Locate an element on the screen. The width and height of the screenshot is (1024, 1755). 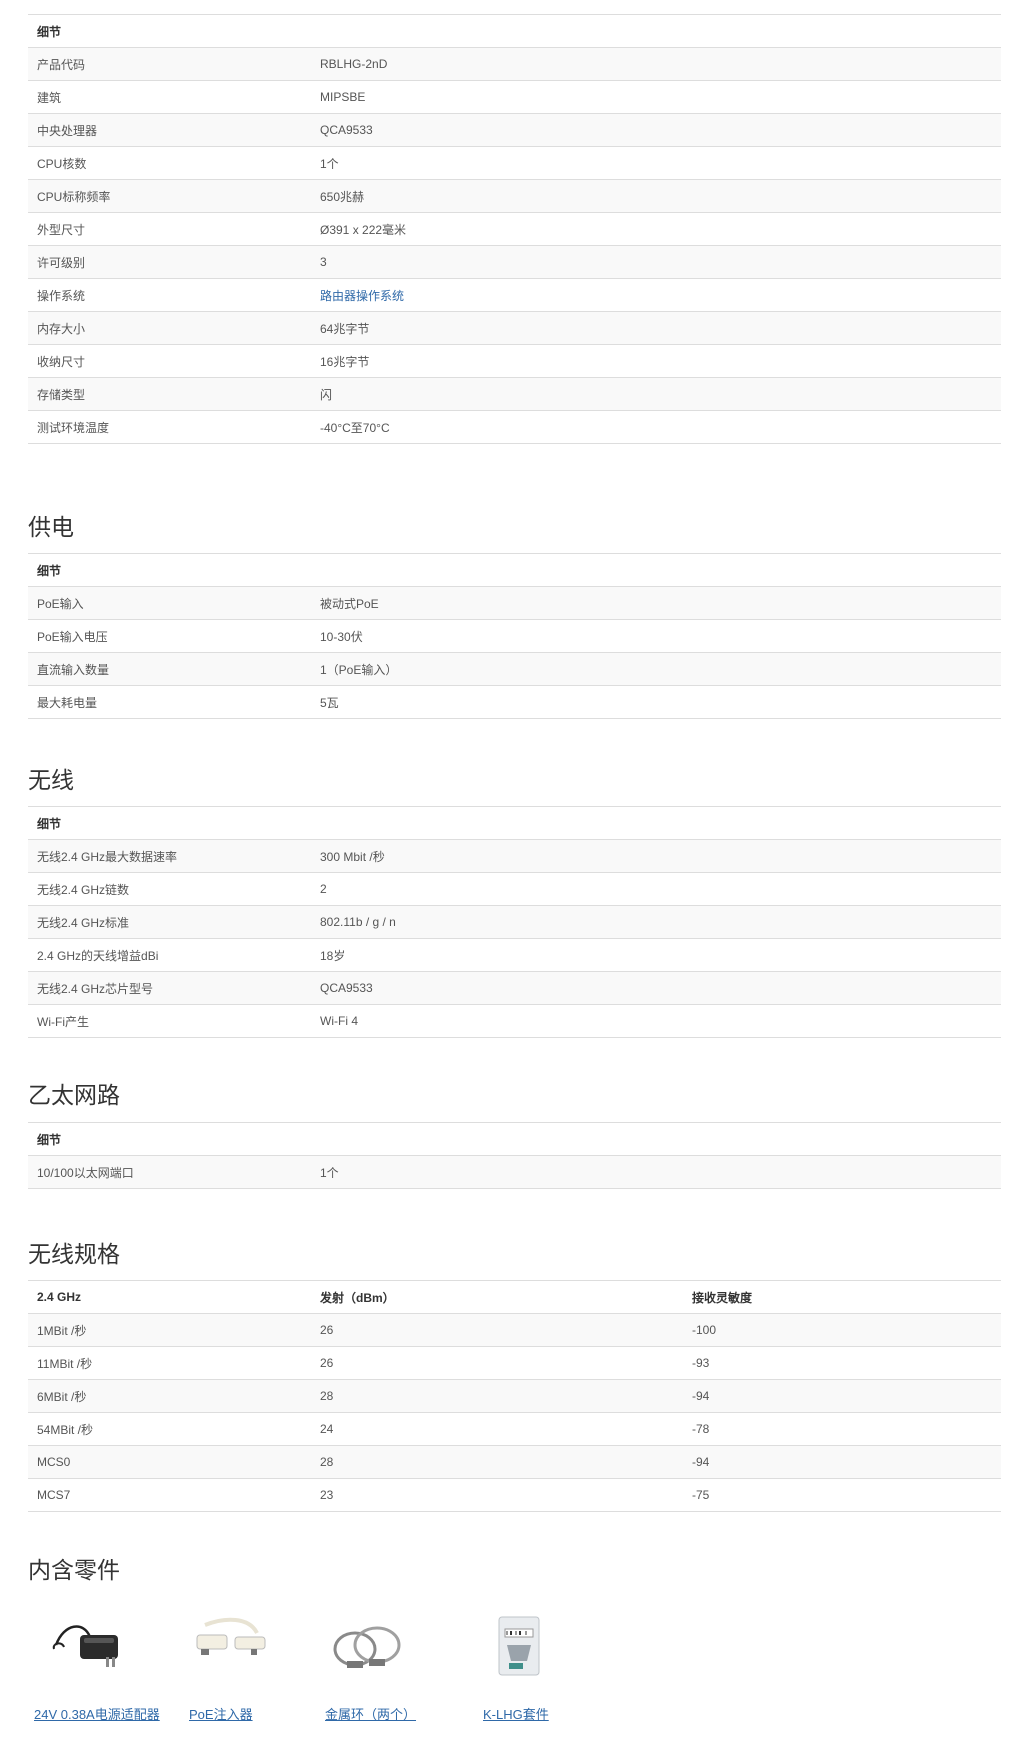
table-row: 无线2.4 GHz标准 802.11b / g / n is located at coordinates (514, 922).